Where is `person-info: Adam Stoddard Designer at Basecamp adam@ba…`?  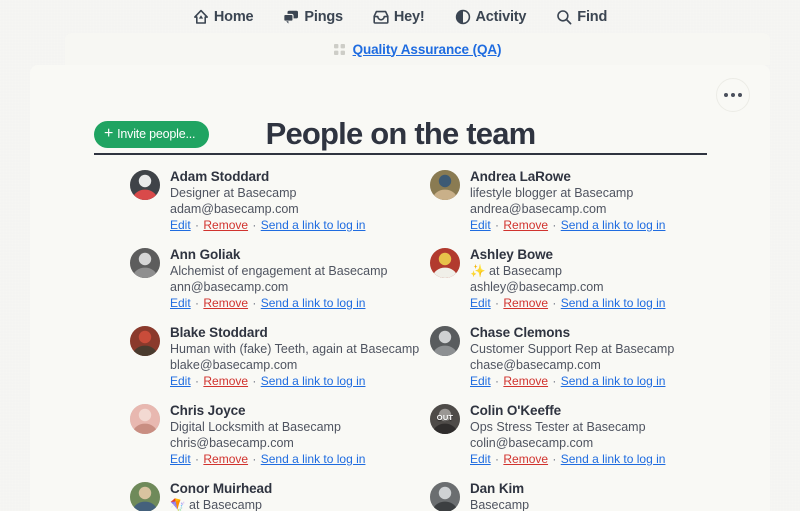
person-info: Adam Stoddard Designer at Basecamp adam@ba… is located at coordinates (300, 201).